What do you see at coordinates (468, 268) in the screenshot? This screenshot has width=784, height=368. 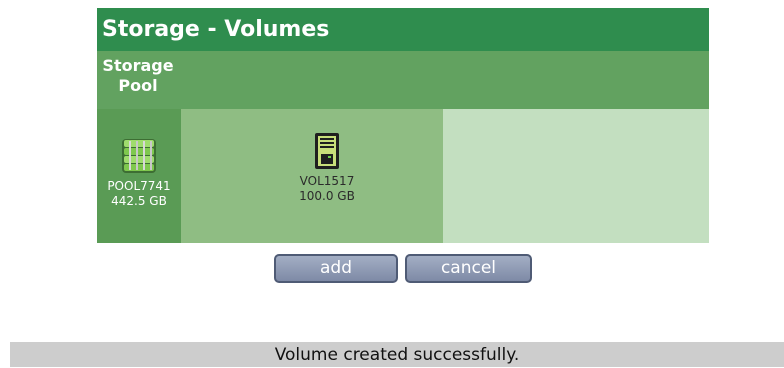 I see `cancel-button: cancel` at bounding box center [468, 268].